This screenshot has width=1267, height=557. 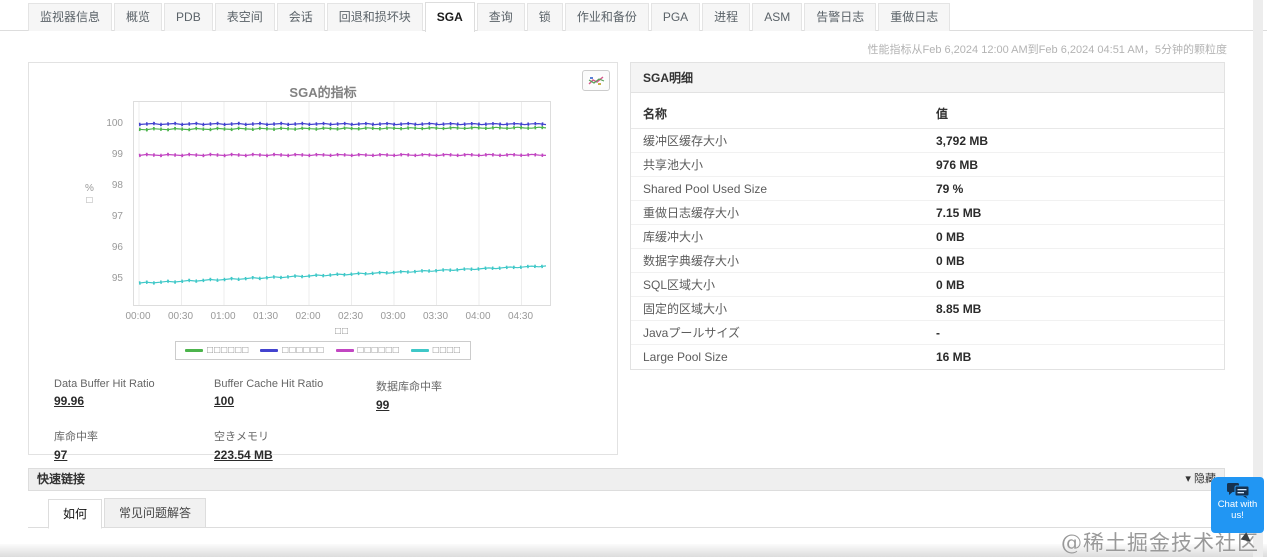 I want to click on legend-item-2: □□□□□□, so click(x=367, y=350).